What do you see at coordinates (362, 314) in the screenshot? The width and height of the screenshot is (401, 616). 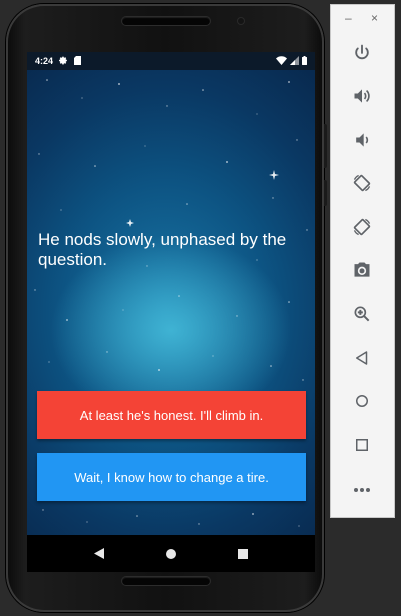 I see `zoom-icon` at bounding box center [362, 314].